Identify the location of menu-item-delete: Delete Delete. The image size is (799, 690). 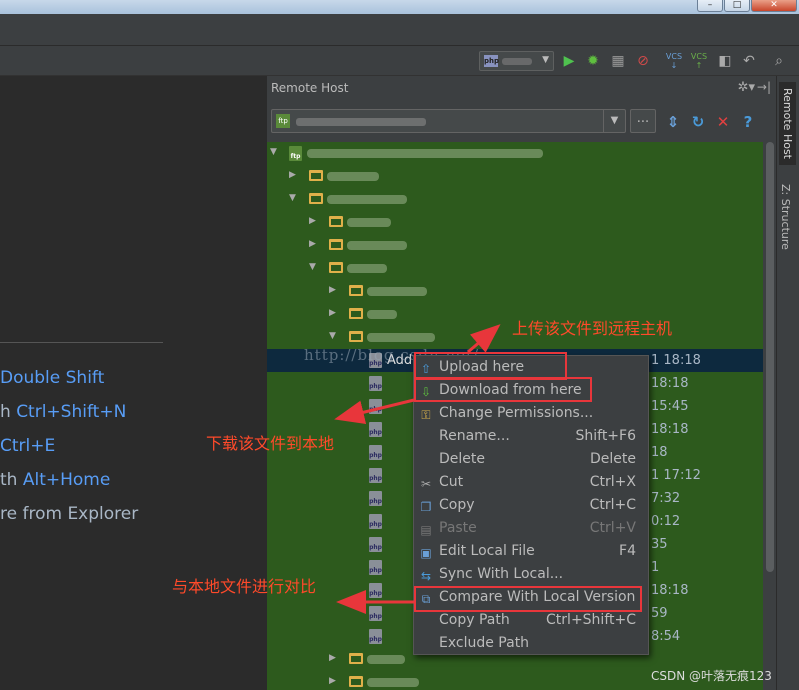
(531, 460).